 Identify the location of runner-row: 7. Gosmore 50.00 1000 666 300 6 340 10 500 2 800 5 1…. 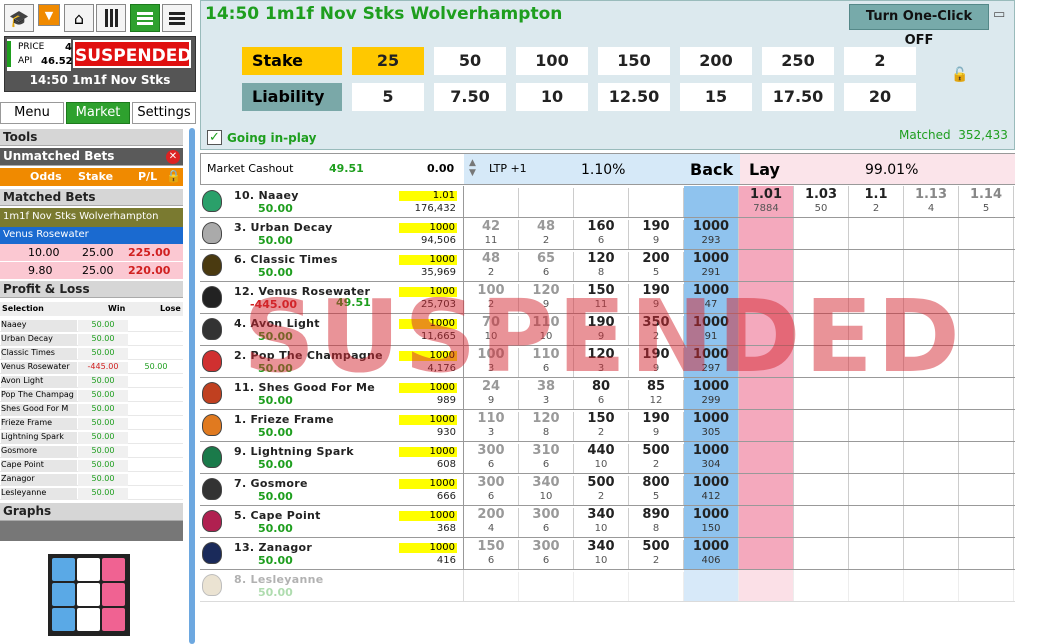
(607, 490).